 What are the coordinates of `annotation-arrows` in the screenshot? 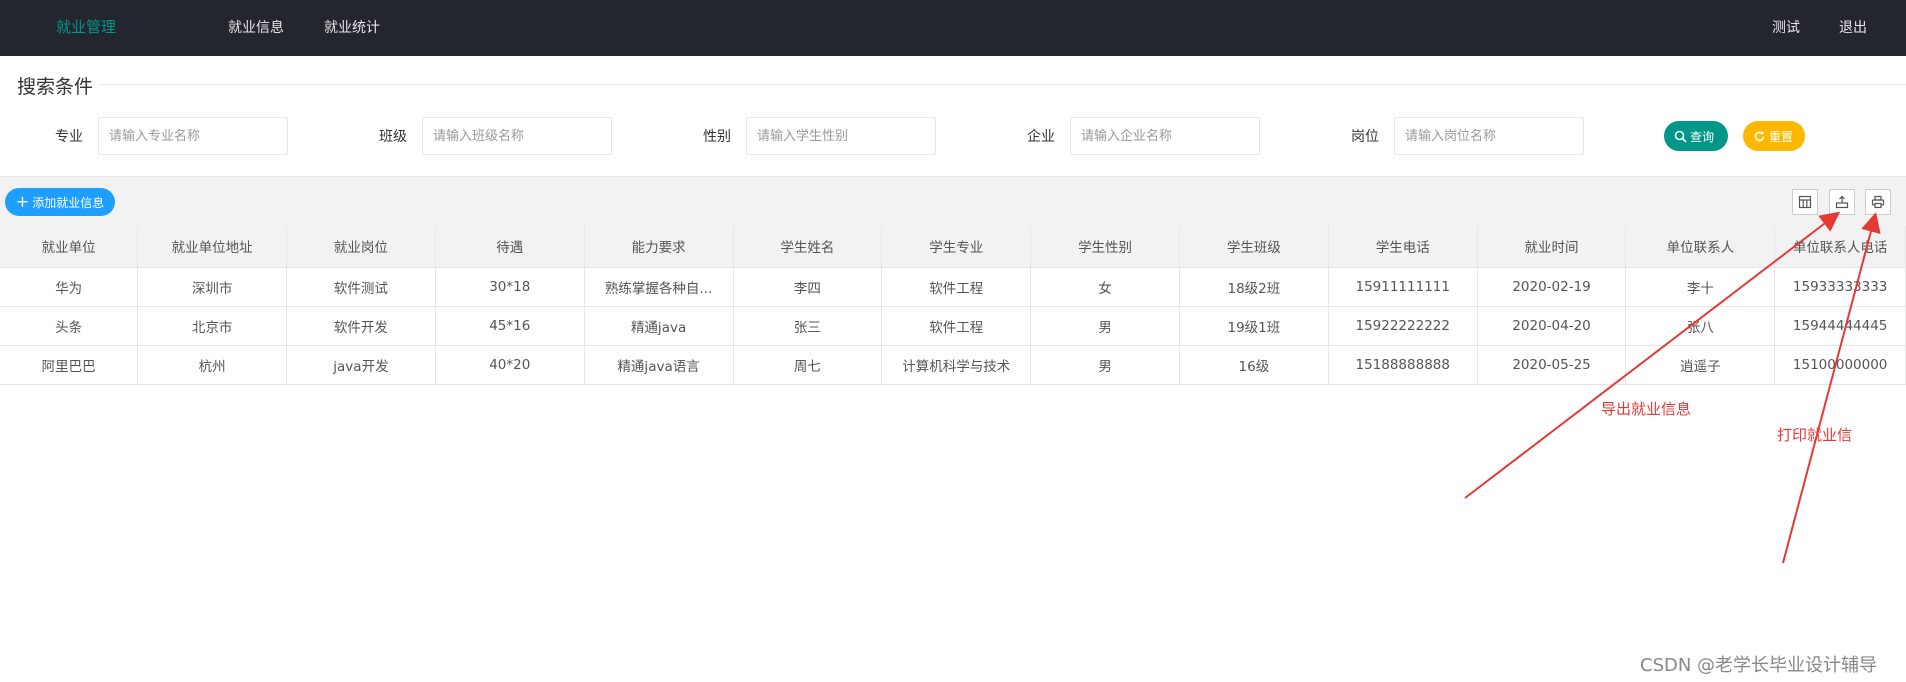 It's located at (1672, 387).